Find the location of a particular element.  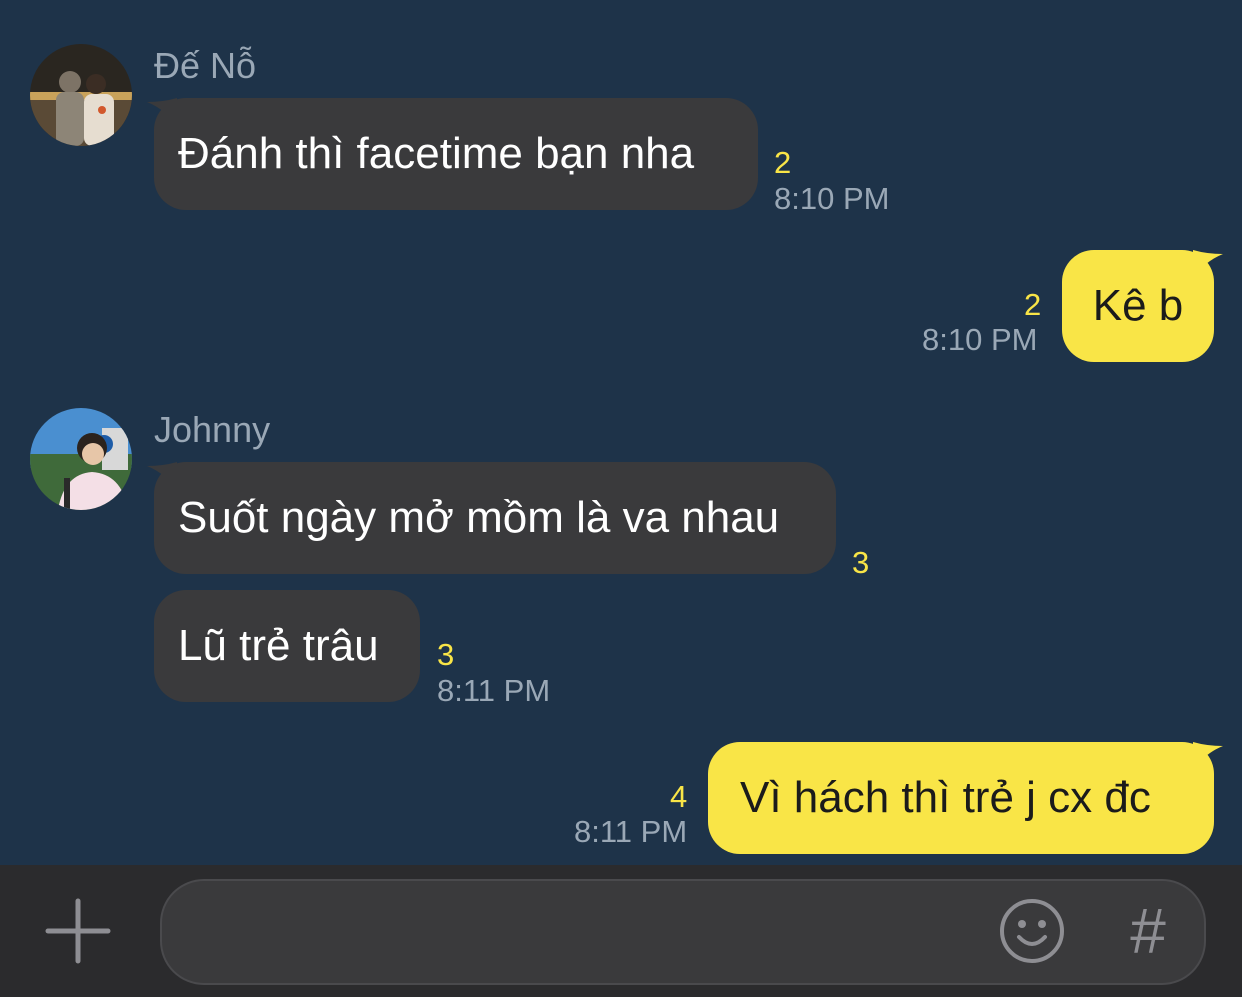

message-text: Lũ trẻ trâu is located at coordinates (278, 645).